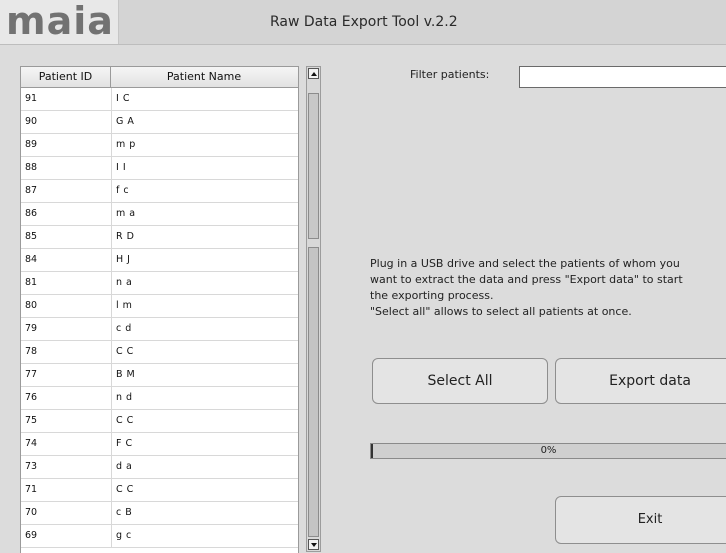  I want to click on patient-id-cell: 76, so click(31, 397).